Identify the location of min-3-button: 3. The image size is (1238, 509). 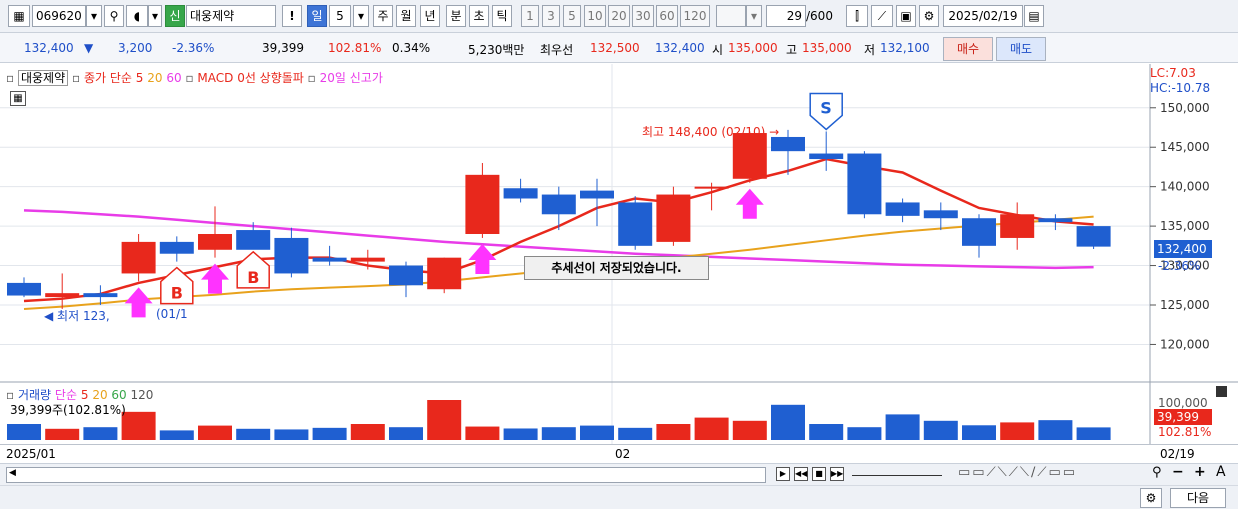
(551, 16).